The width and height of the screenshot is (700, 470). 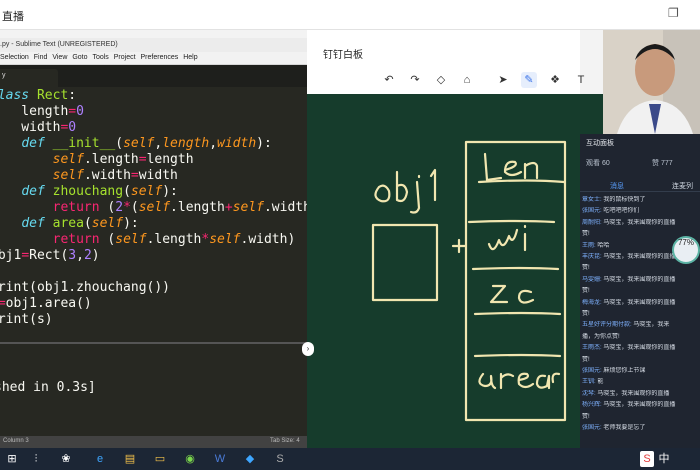 I want to click on sublime-tab: y, so click(x=29, y=78).